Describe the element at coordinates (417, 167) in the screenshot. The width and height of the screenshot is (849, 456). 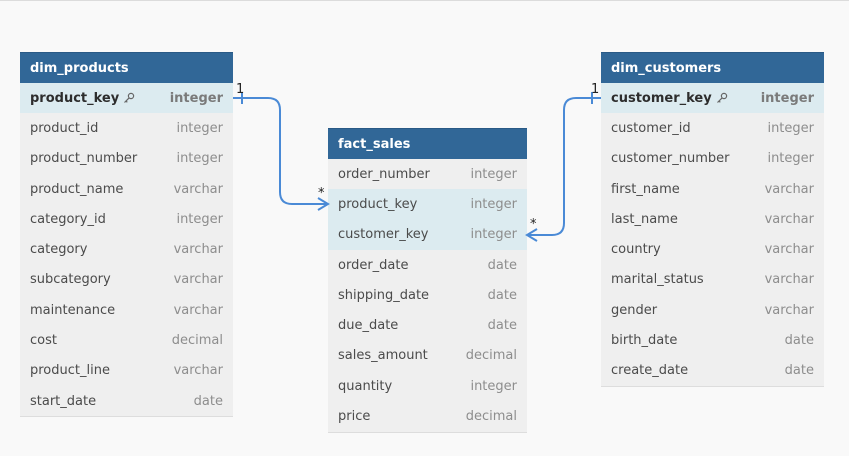
I see `relationship-lines` at that location.